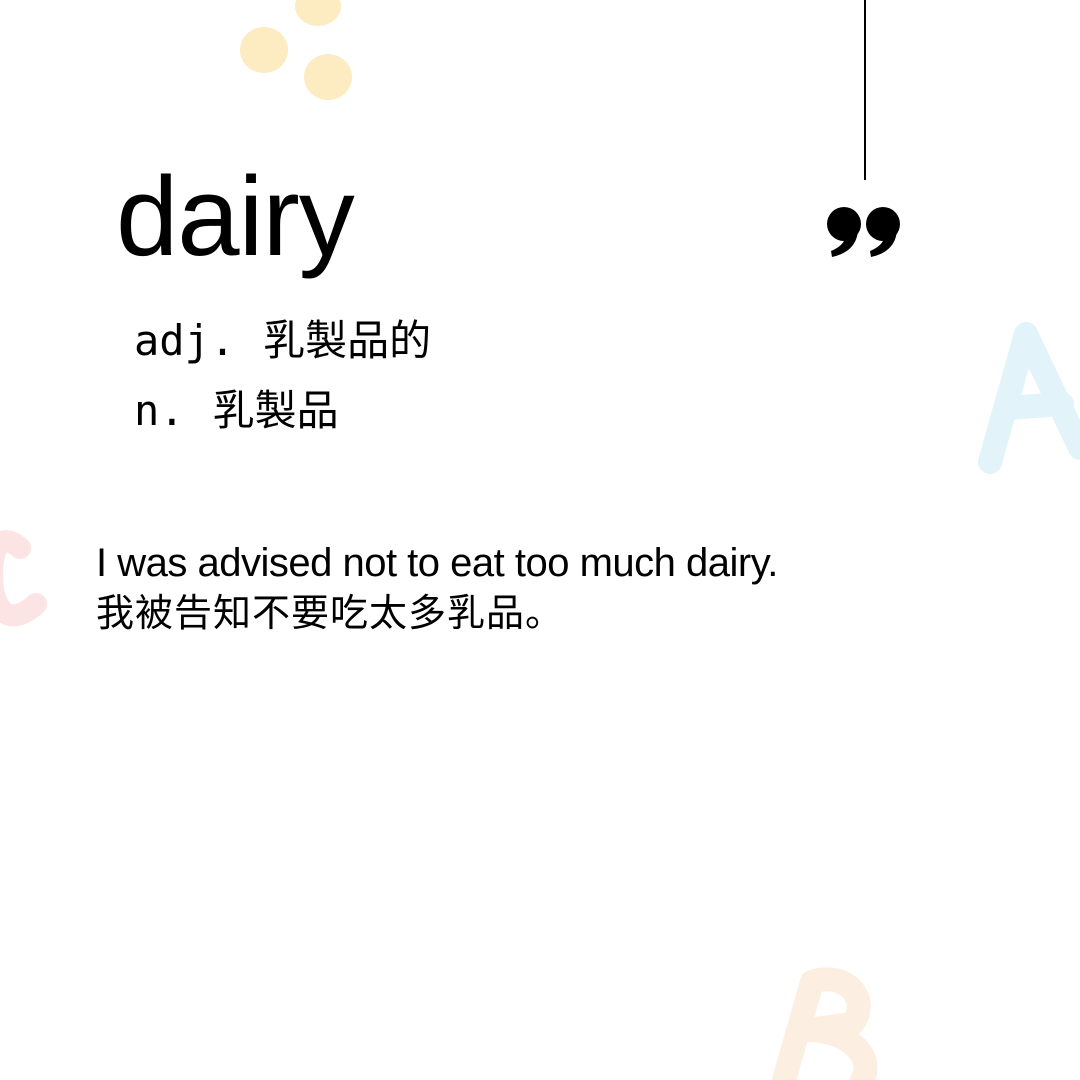 The height and width of the screenshot is (1080, 1080). I want to click on closing-quote-icon, so click(863, 232).